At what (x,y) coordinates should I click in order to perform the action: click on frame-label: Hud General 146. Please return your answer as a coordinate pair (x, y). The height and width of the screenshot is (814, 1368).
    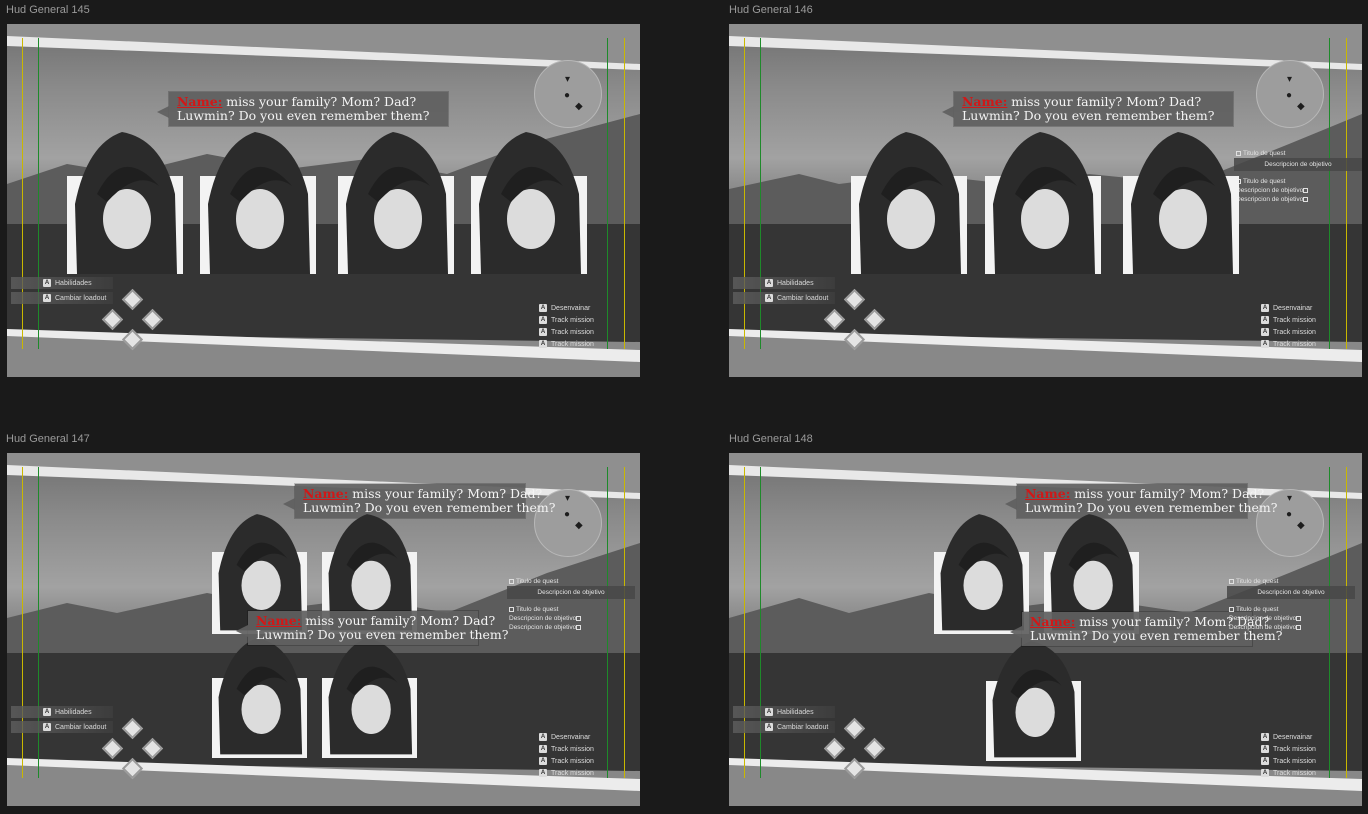
    Looking at the image, I should click on (771, 10).